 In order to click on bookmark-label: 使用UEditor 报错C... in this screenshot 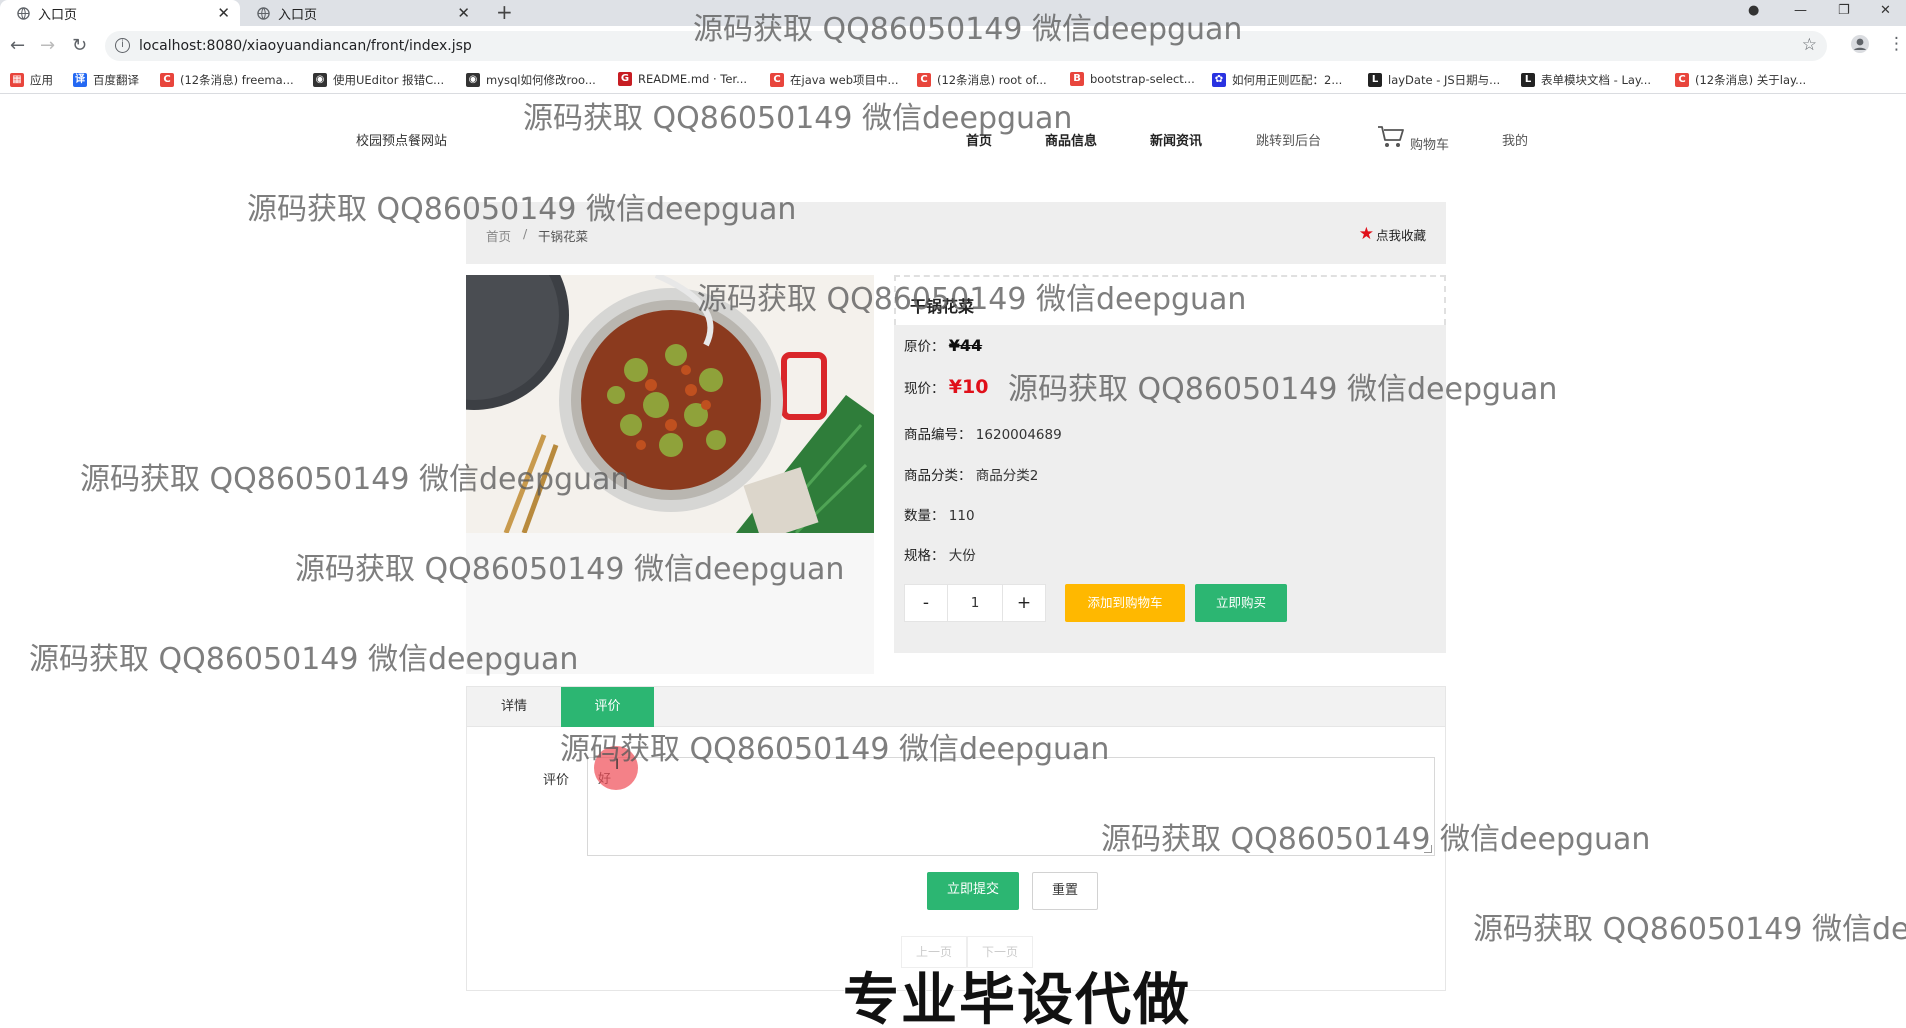, I will do `click(389, 80)`.